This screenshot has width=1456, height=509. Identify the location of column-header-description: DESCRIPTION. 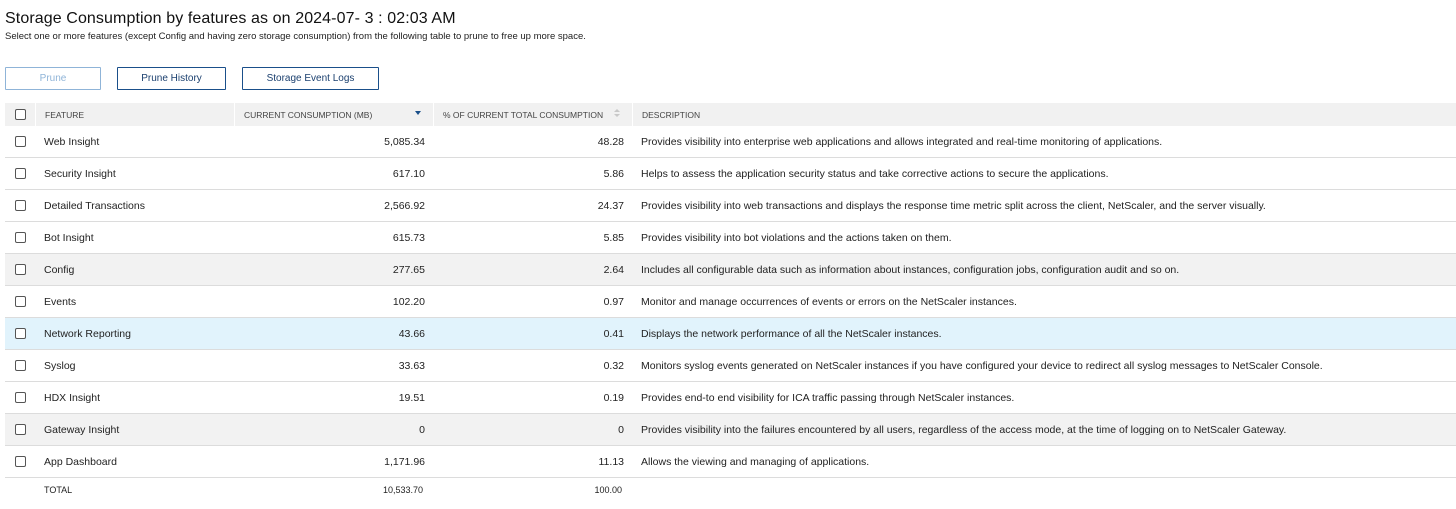
(1044, 114).